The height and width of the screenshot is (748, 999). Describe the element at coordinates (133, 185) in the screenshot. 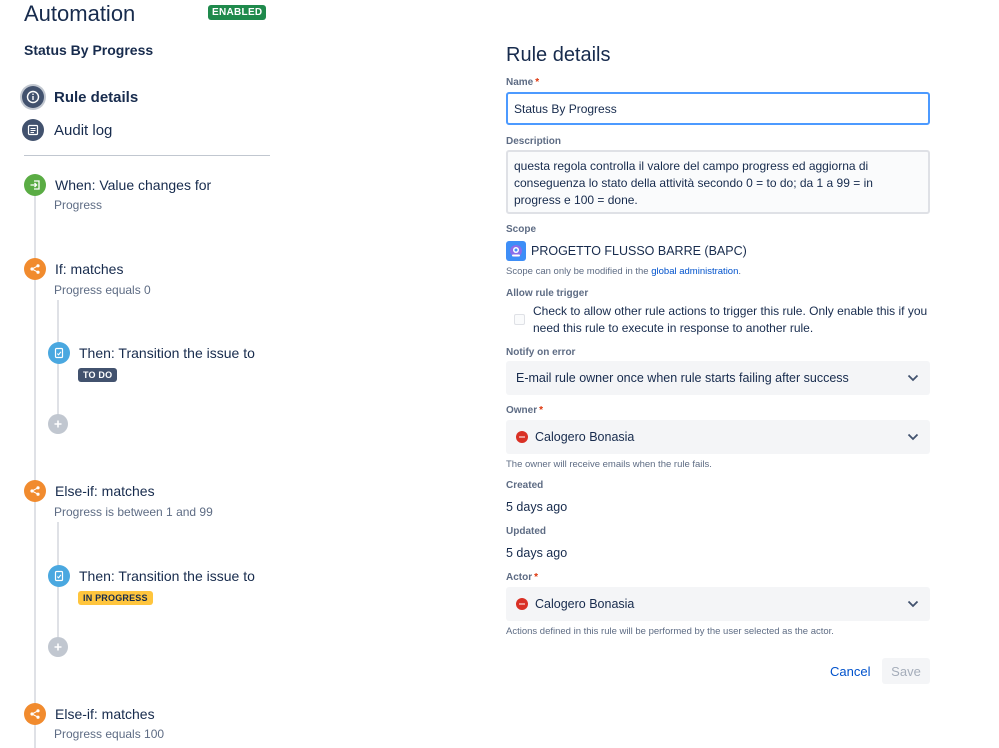

I see `trigger-title: When: Value changes for` at that location.